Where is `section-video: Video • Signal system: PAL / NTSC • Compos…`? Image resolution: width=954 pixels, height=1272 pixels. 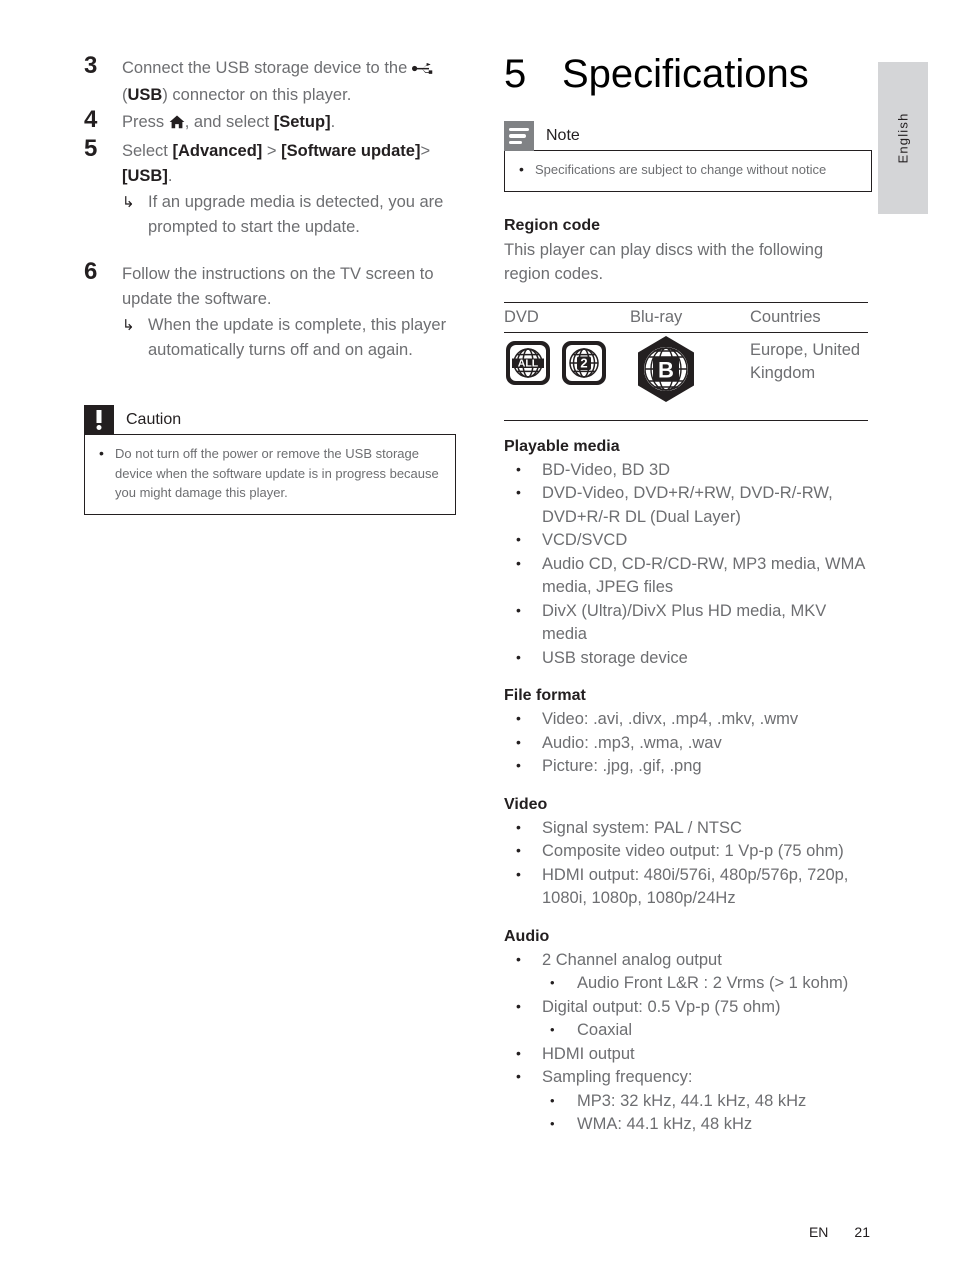
section-video: Video • Signal system: PAL / NTSC • Compos… is located at coordinates (688, 852).